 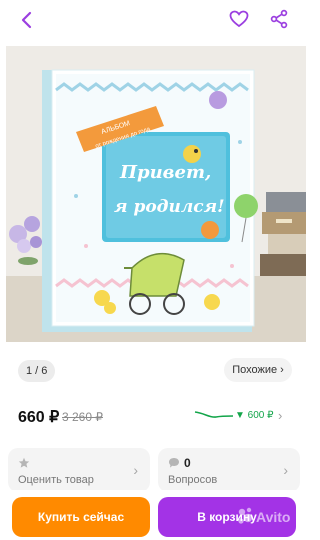 What do you see at coordinates (24, 462) in the screenshot?
I see `star-icon` at bounding box center [24, 462].